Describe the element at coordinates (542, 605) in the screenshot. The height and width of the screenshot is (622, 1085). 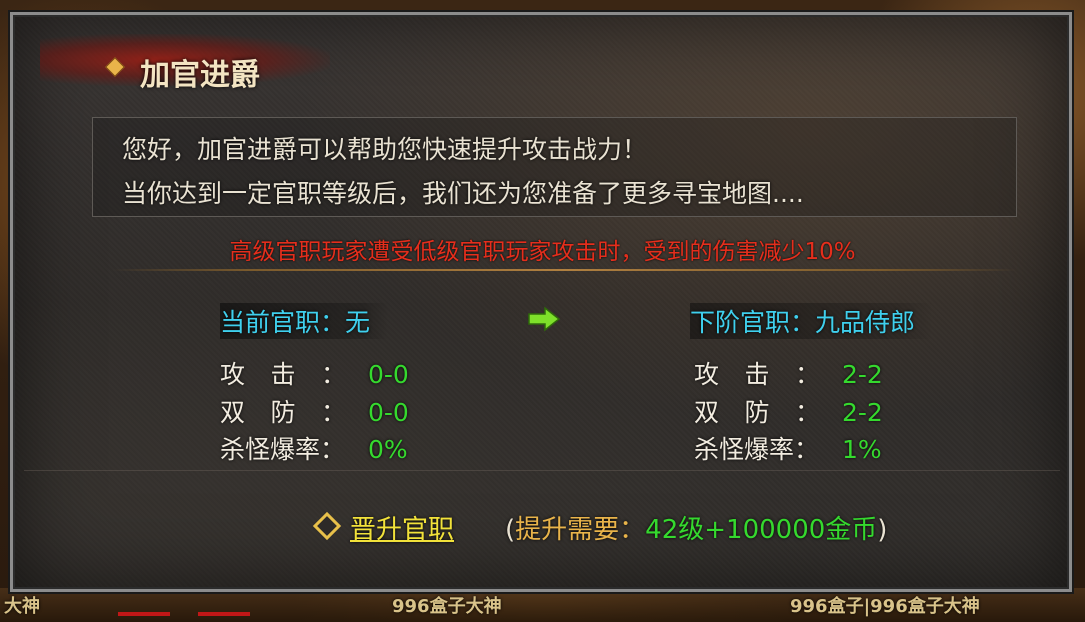
I see `player-name-strip: 大神 996盒子大神 996盒子|996盒子大神` at that location.